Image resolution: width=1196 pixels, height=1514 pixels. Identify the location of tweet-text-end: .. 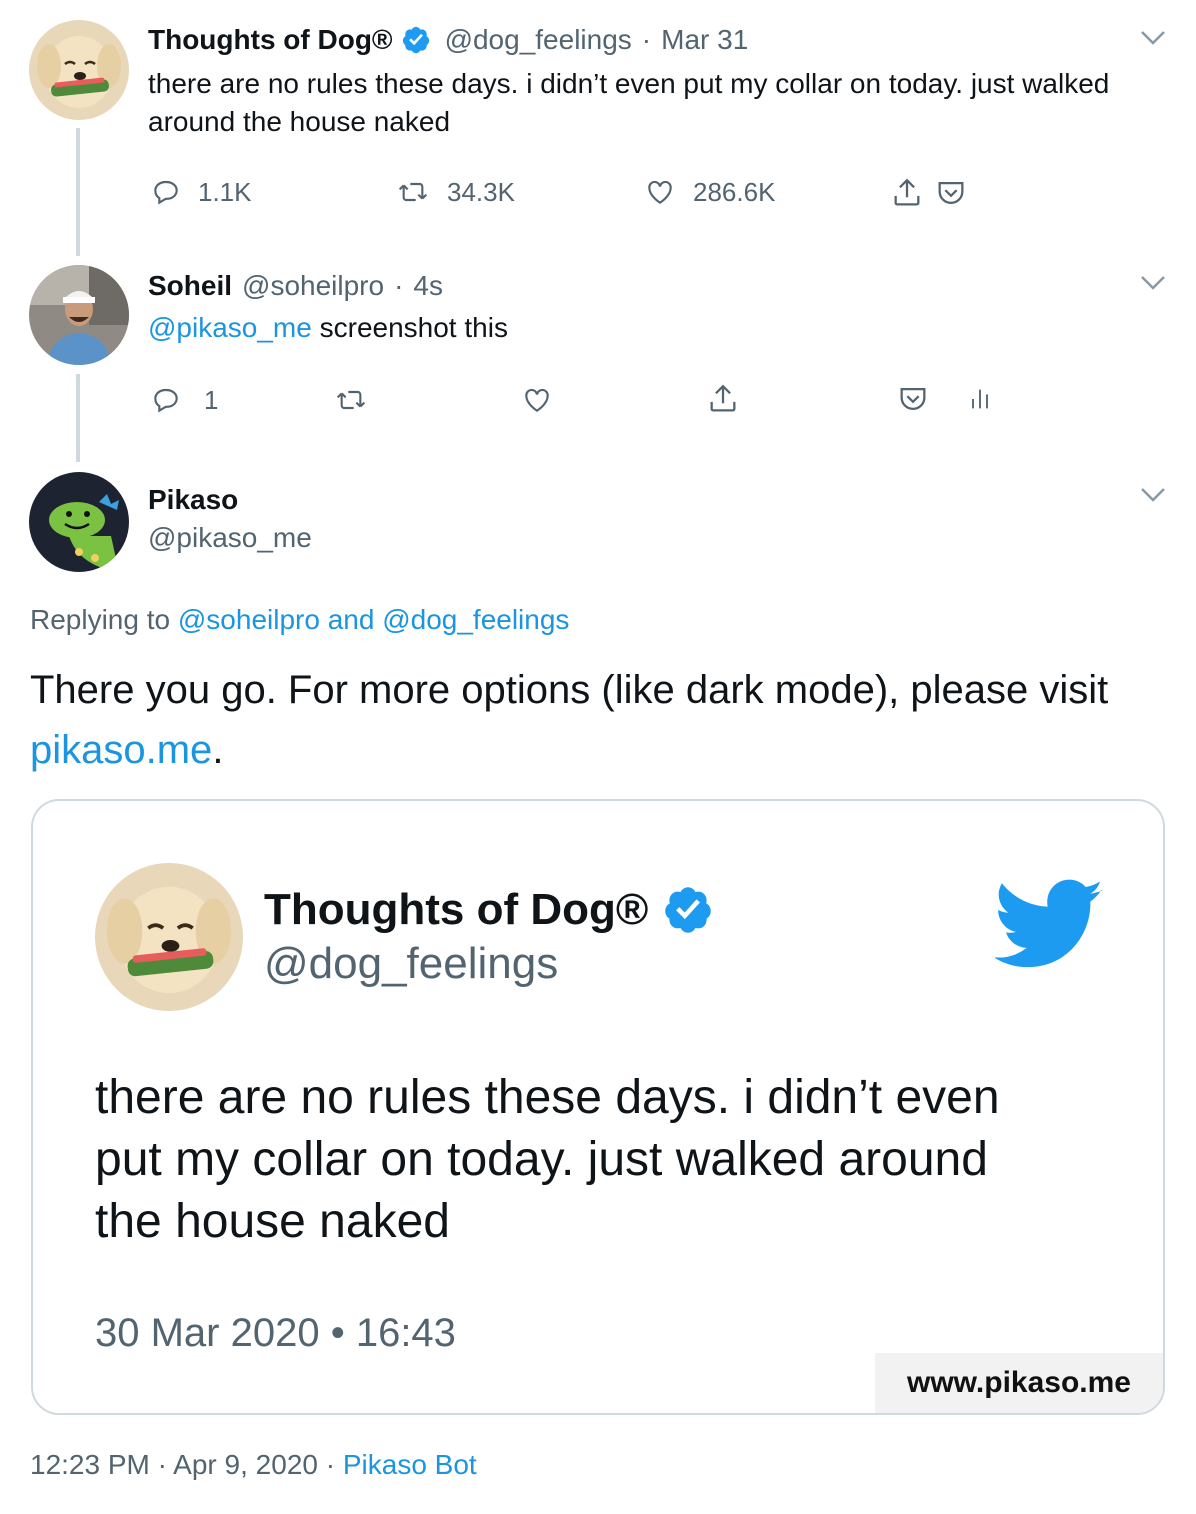
(218, 750).